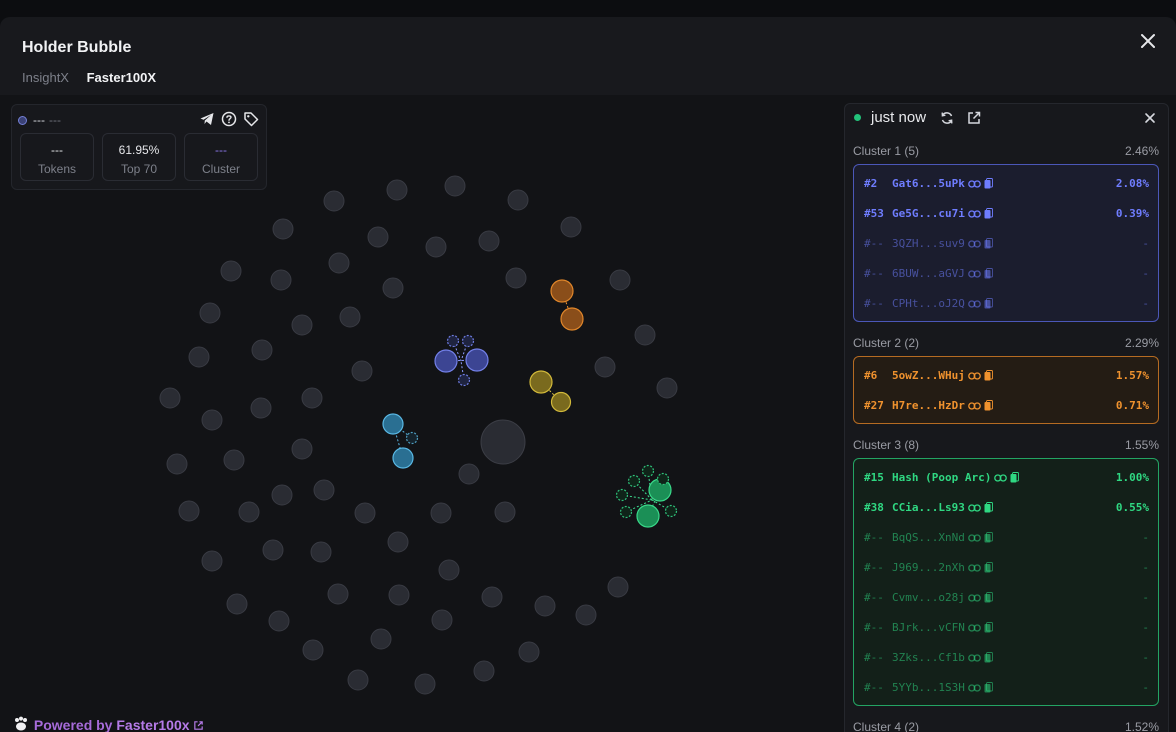  What do you see at coordinates (108, 724) in the screenshot?
I see `powered-by: Powered by Faster100x` at bounding box center [108, 724].